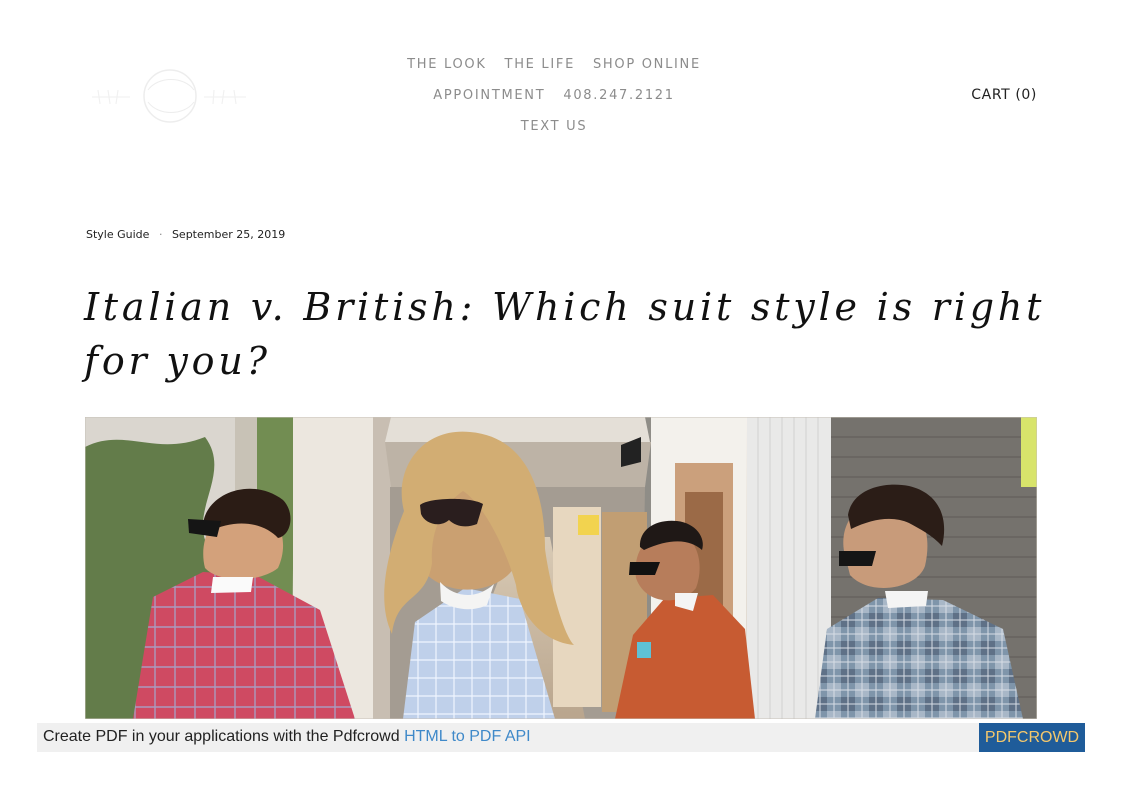 The width and height of the screenshot is (1123, 795). What do you see at coordinates (446, 69) in the screenshot?
I see `nav-link-the-look: THE LOOK` at bounding box center [446, 69].